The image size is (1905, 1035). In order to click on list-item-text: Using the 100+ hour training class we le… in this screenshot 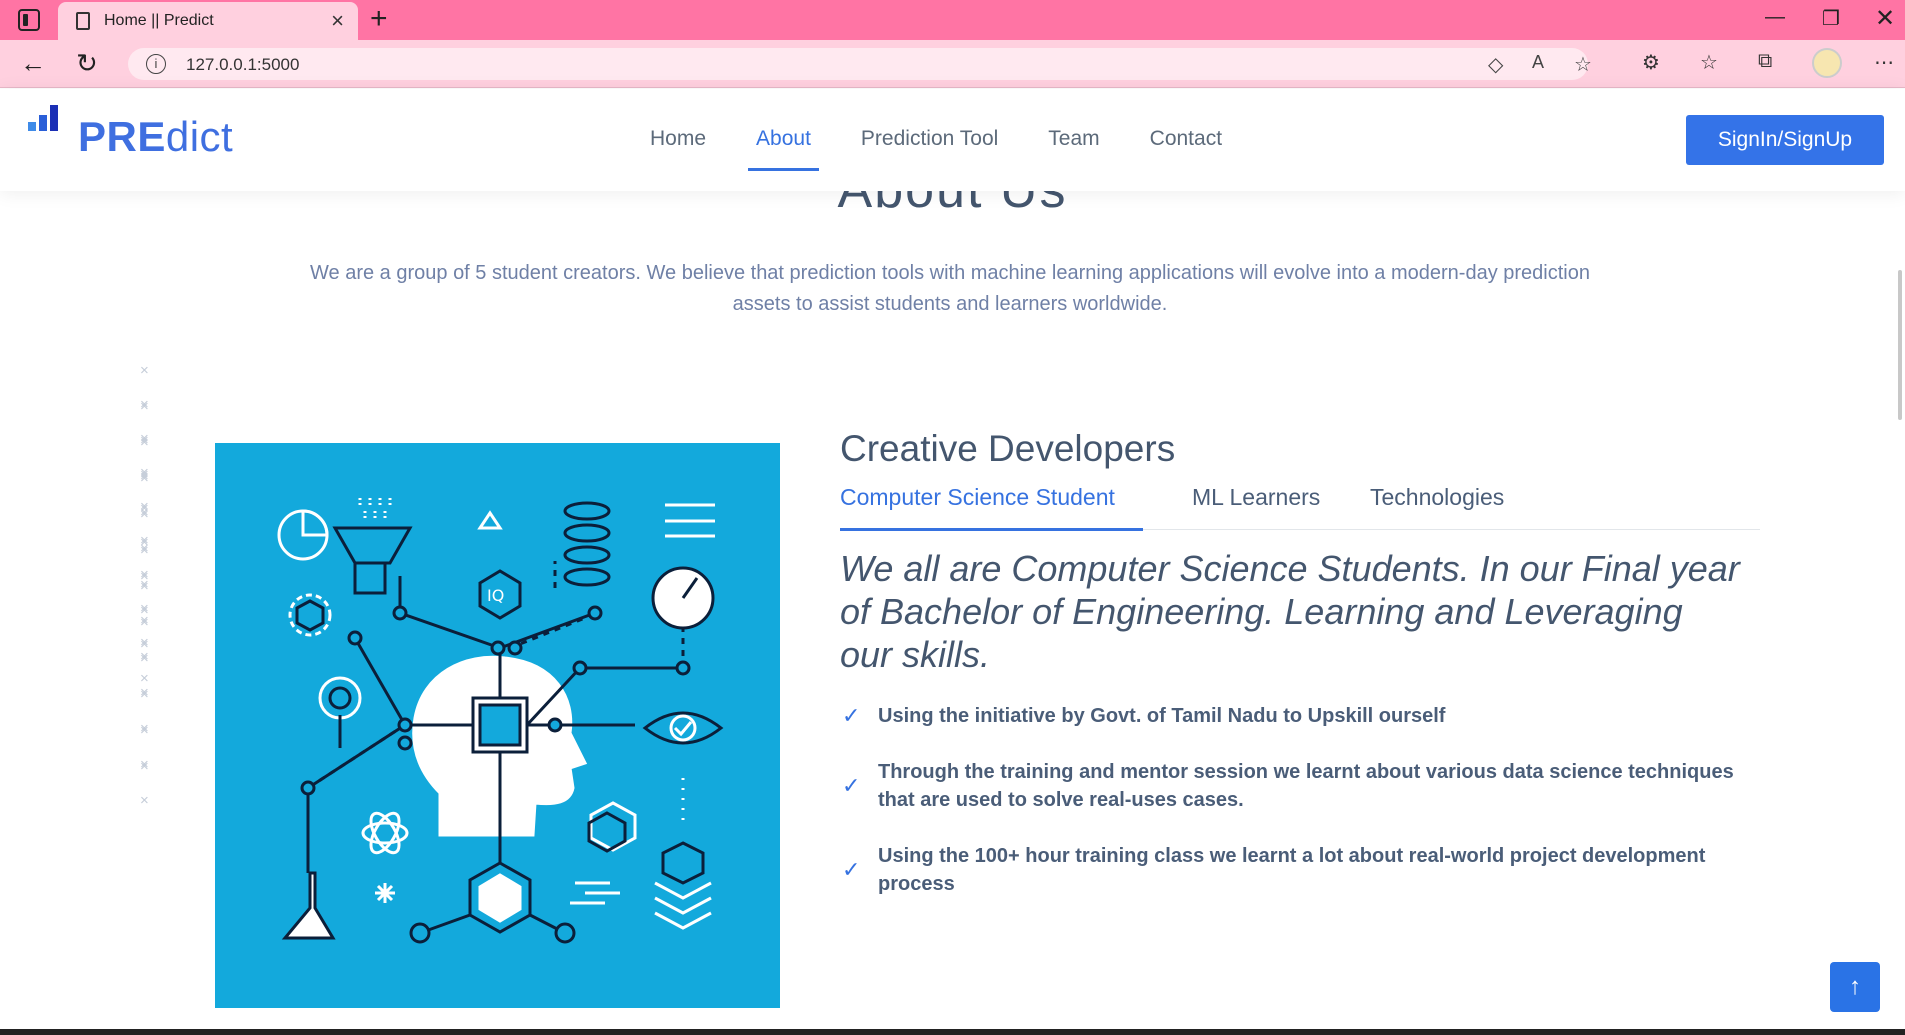, I will do `click(1292, 870)`.